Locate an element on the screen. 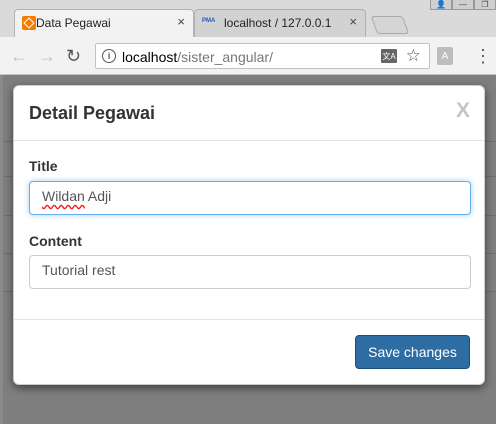 This screenshot has height=424, width=496. tab-title: localhost / 127.0.0.1 / is located at coordinates (279, 23).